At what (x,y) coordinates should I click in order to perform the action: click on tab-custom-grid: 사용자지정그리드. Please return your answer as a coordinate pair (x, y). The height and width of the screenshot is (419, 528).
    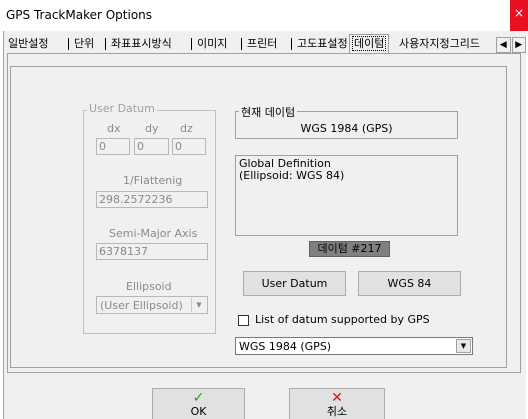
    Looking at the image, I should click on (439, 44).